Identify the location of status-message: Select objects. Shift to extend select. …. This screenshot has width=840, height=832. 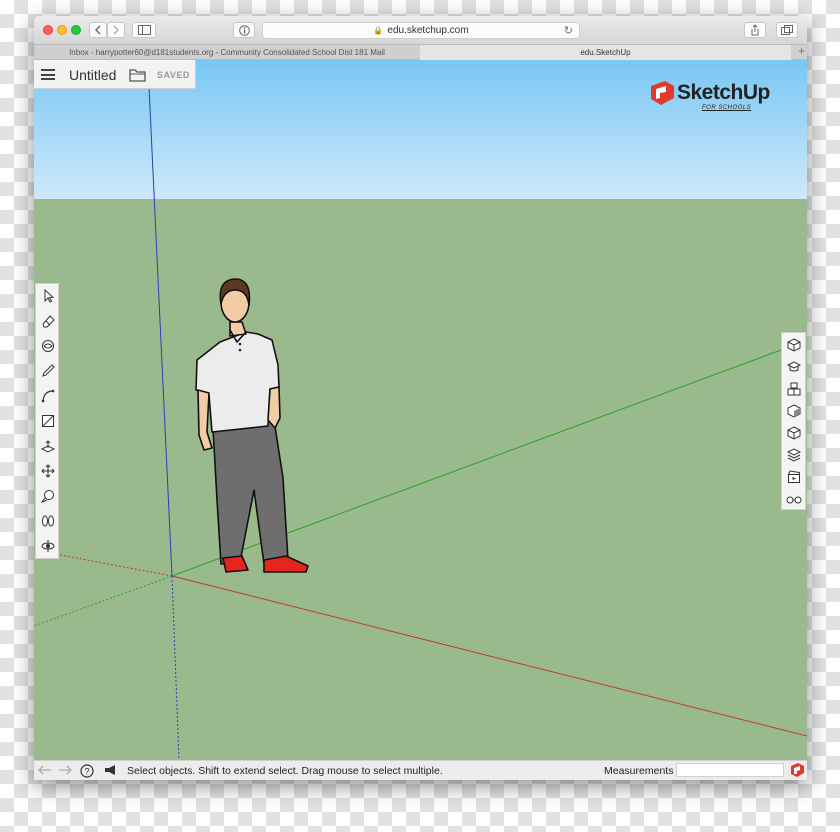
(285, 771).